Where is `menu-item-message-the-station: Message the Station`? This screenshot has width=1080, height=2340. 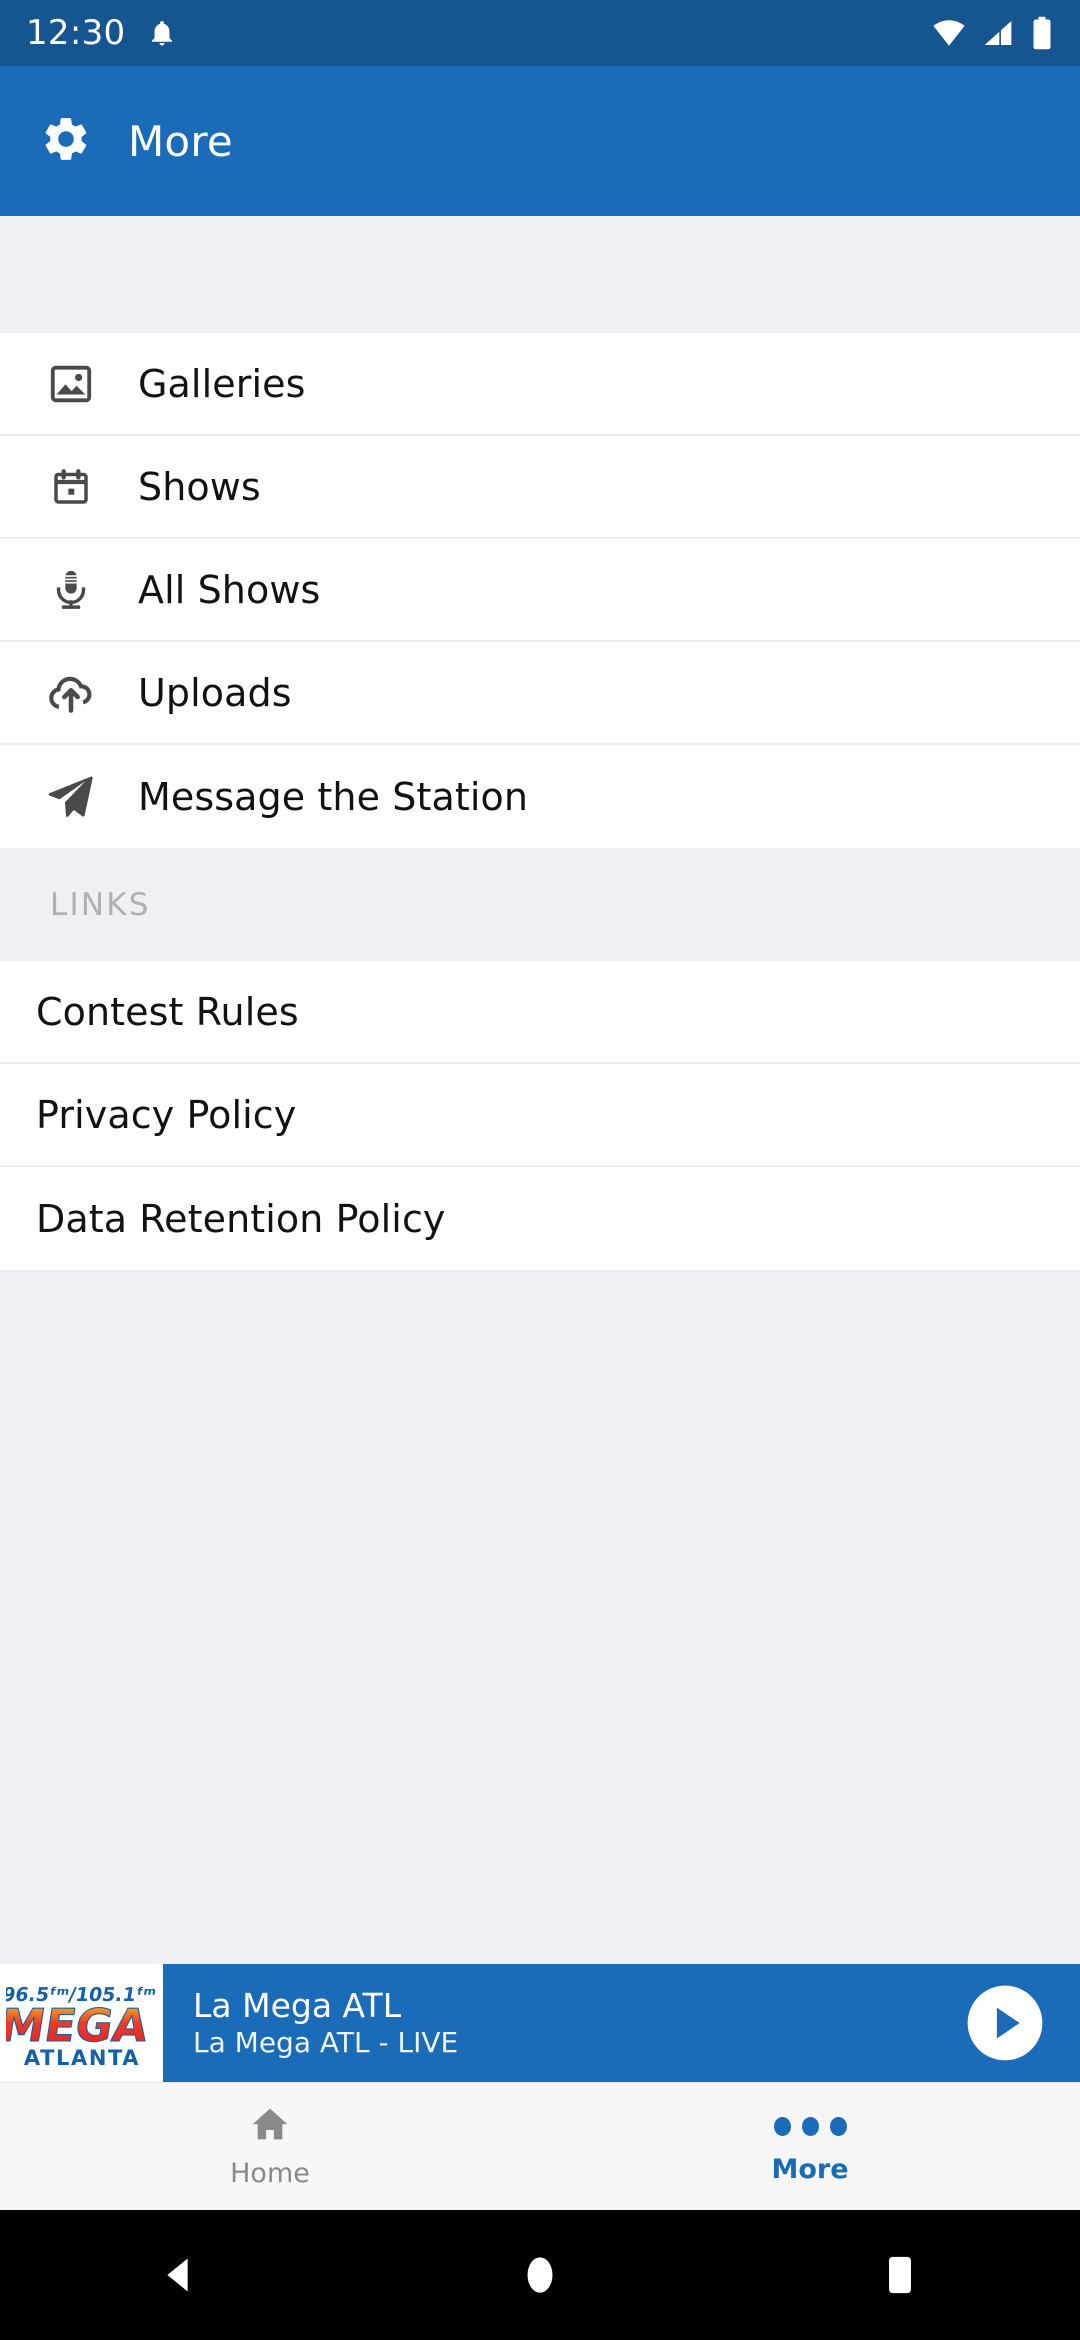 menu-item-message-the-station: Message the Station is located at coordinates (540, 796).